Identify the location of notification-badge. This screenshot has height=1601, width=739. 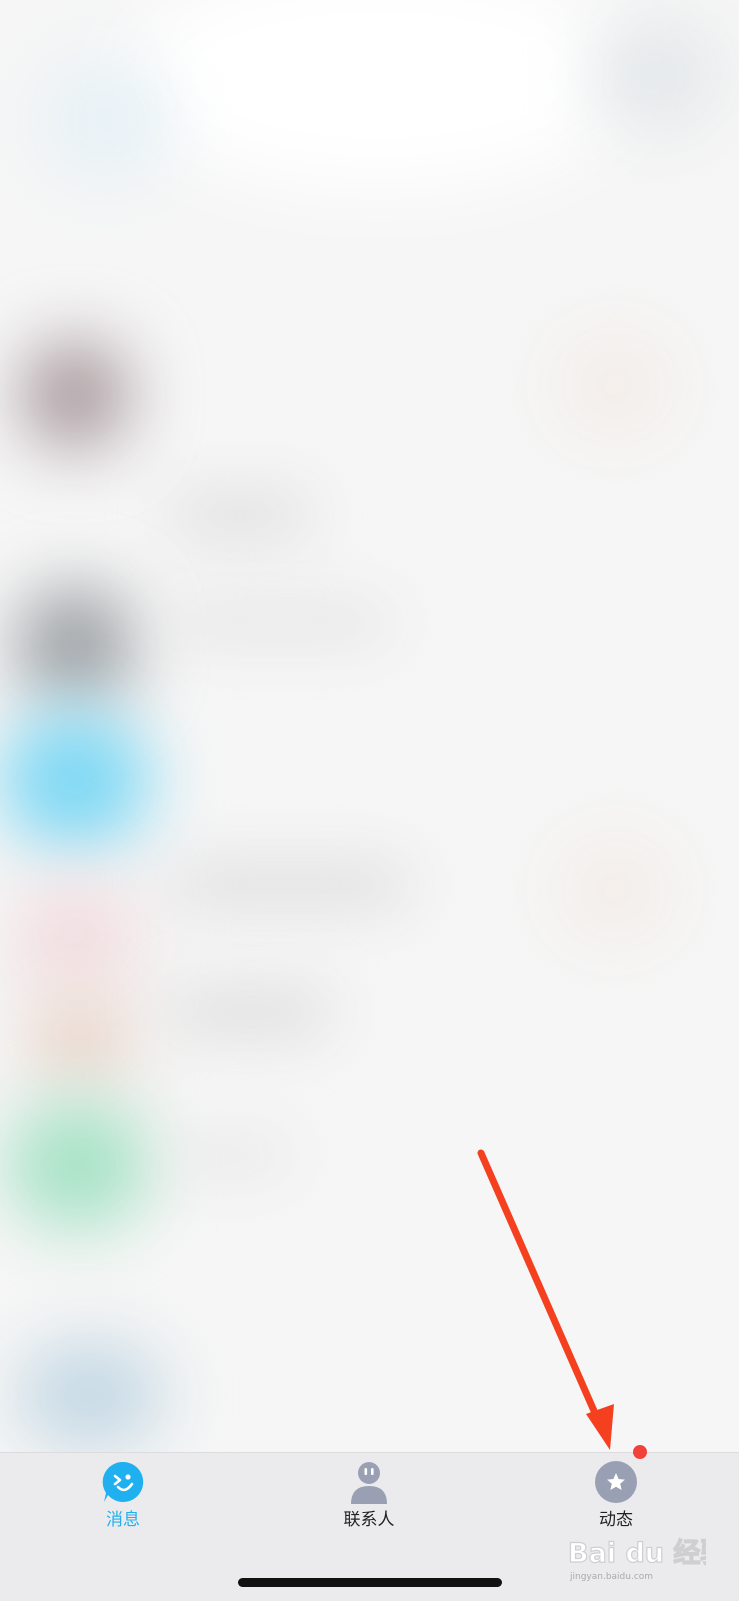
(640, 1452).